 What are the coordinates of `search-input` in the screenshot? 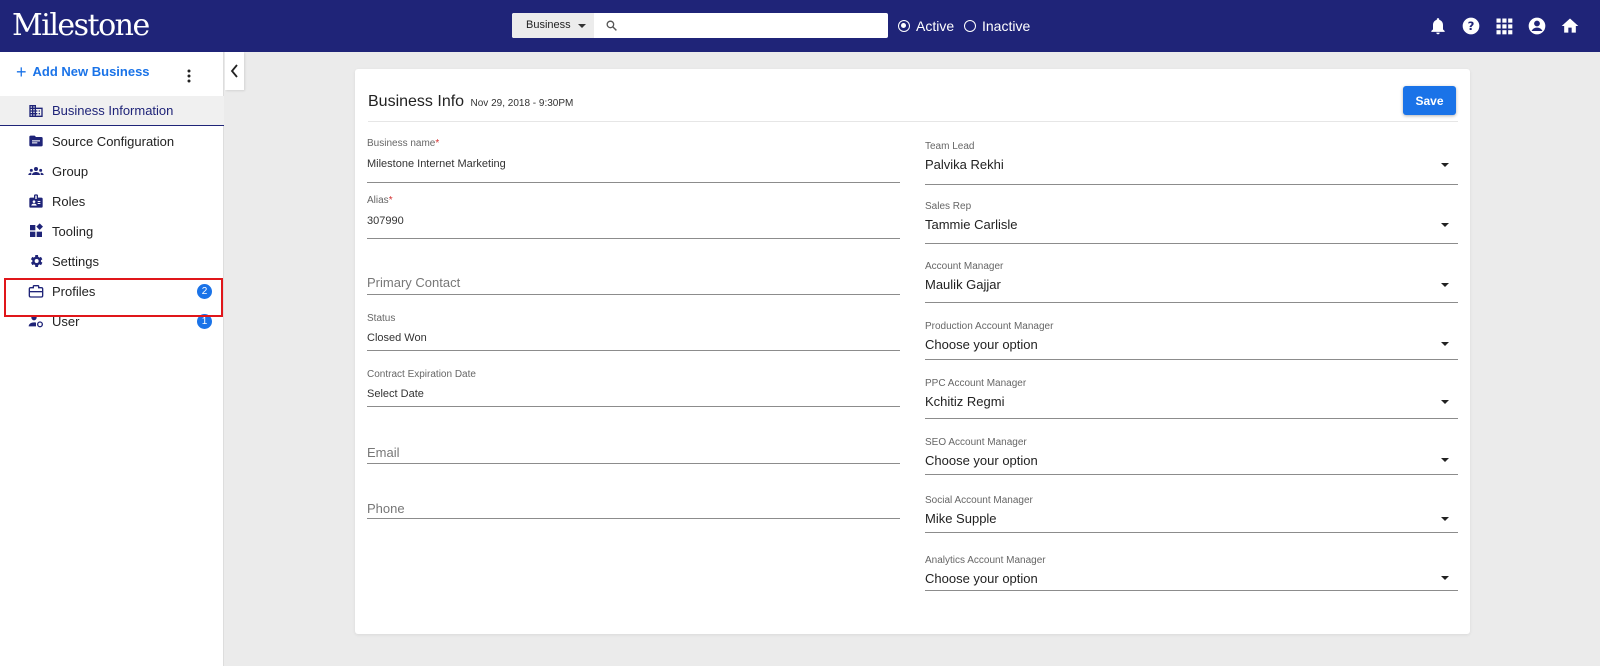 It's located at (752, 25).